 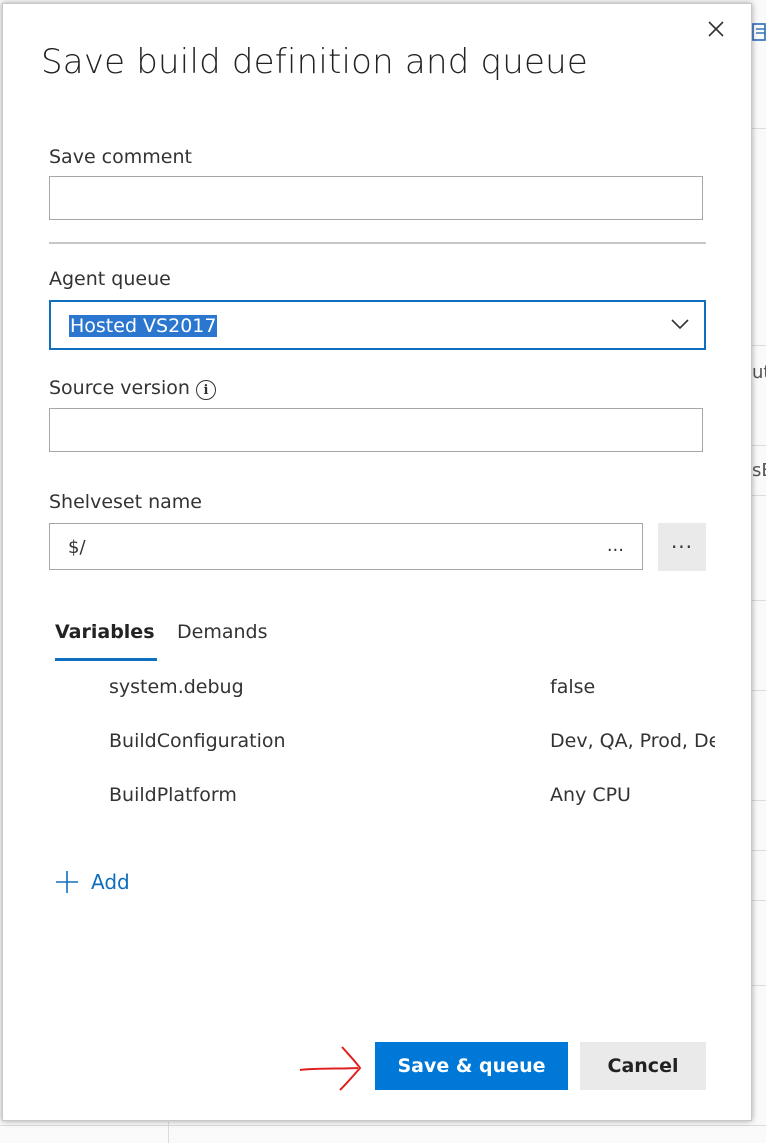 I want to click on bg-text-fragment: sE, so click(x=759, y=470).